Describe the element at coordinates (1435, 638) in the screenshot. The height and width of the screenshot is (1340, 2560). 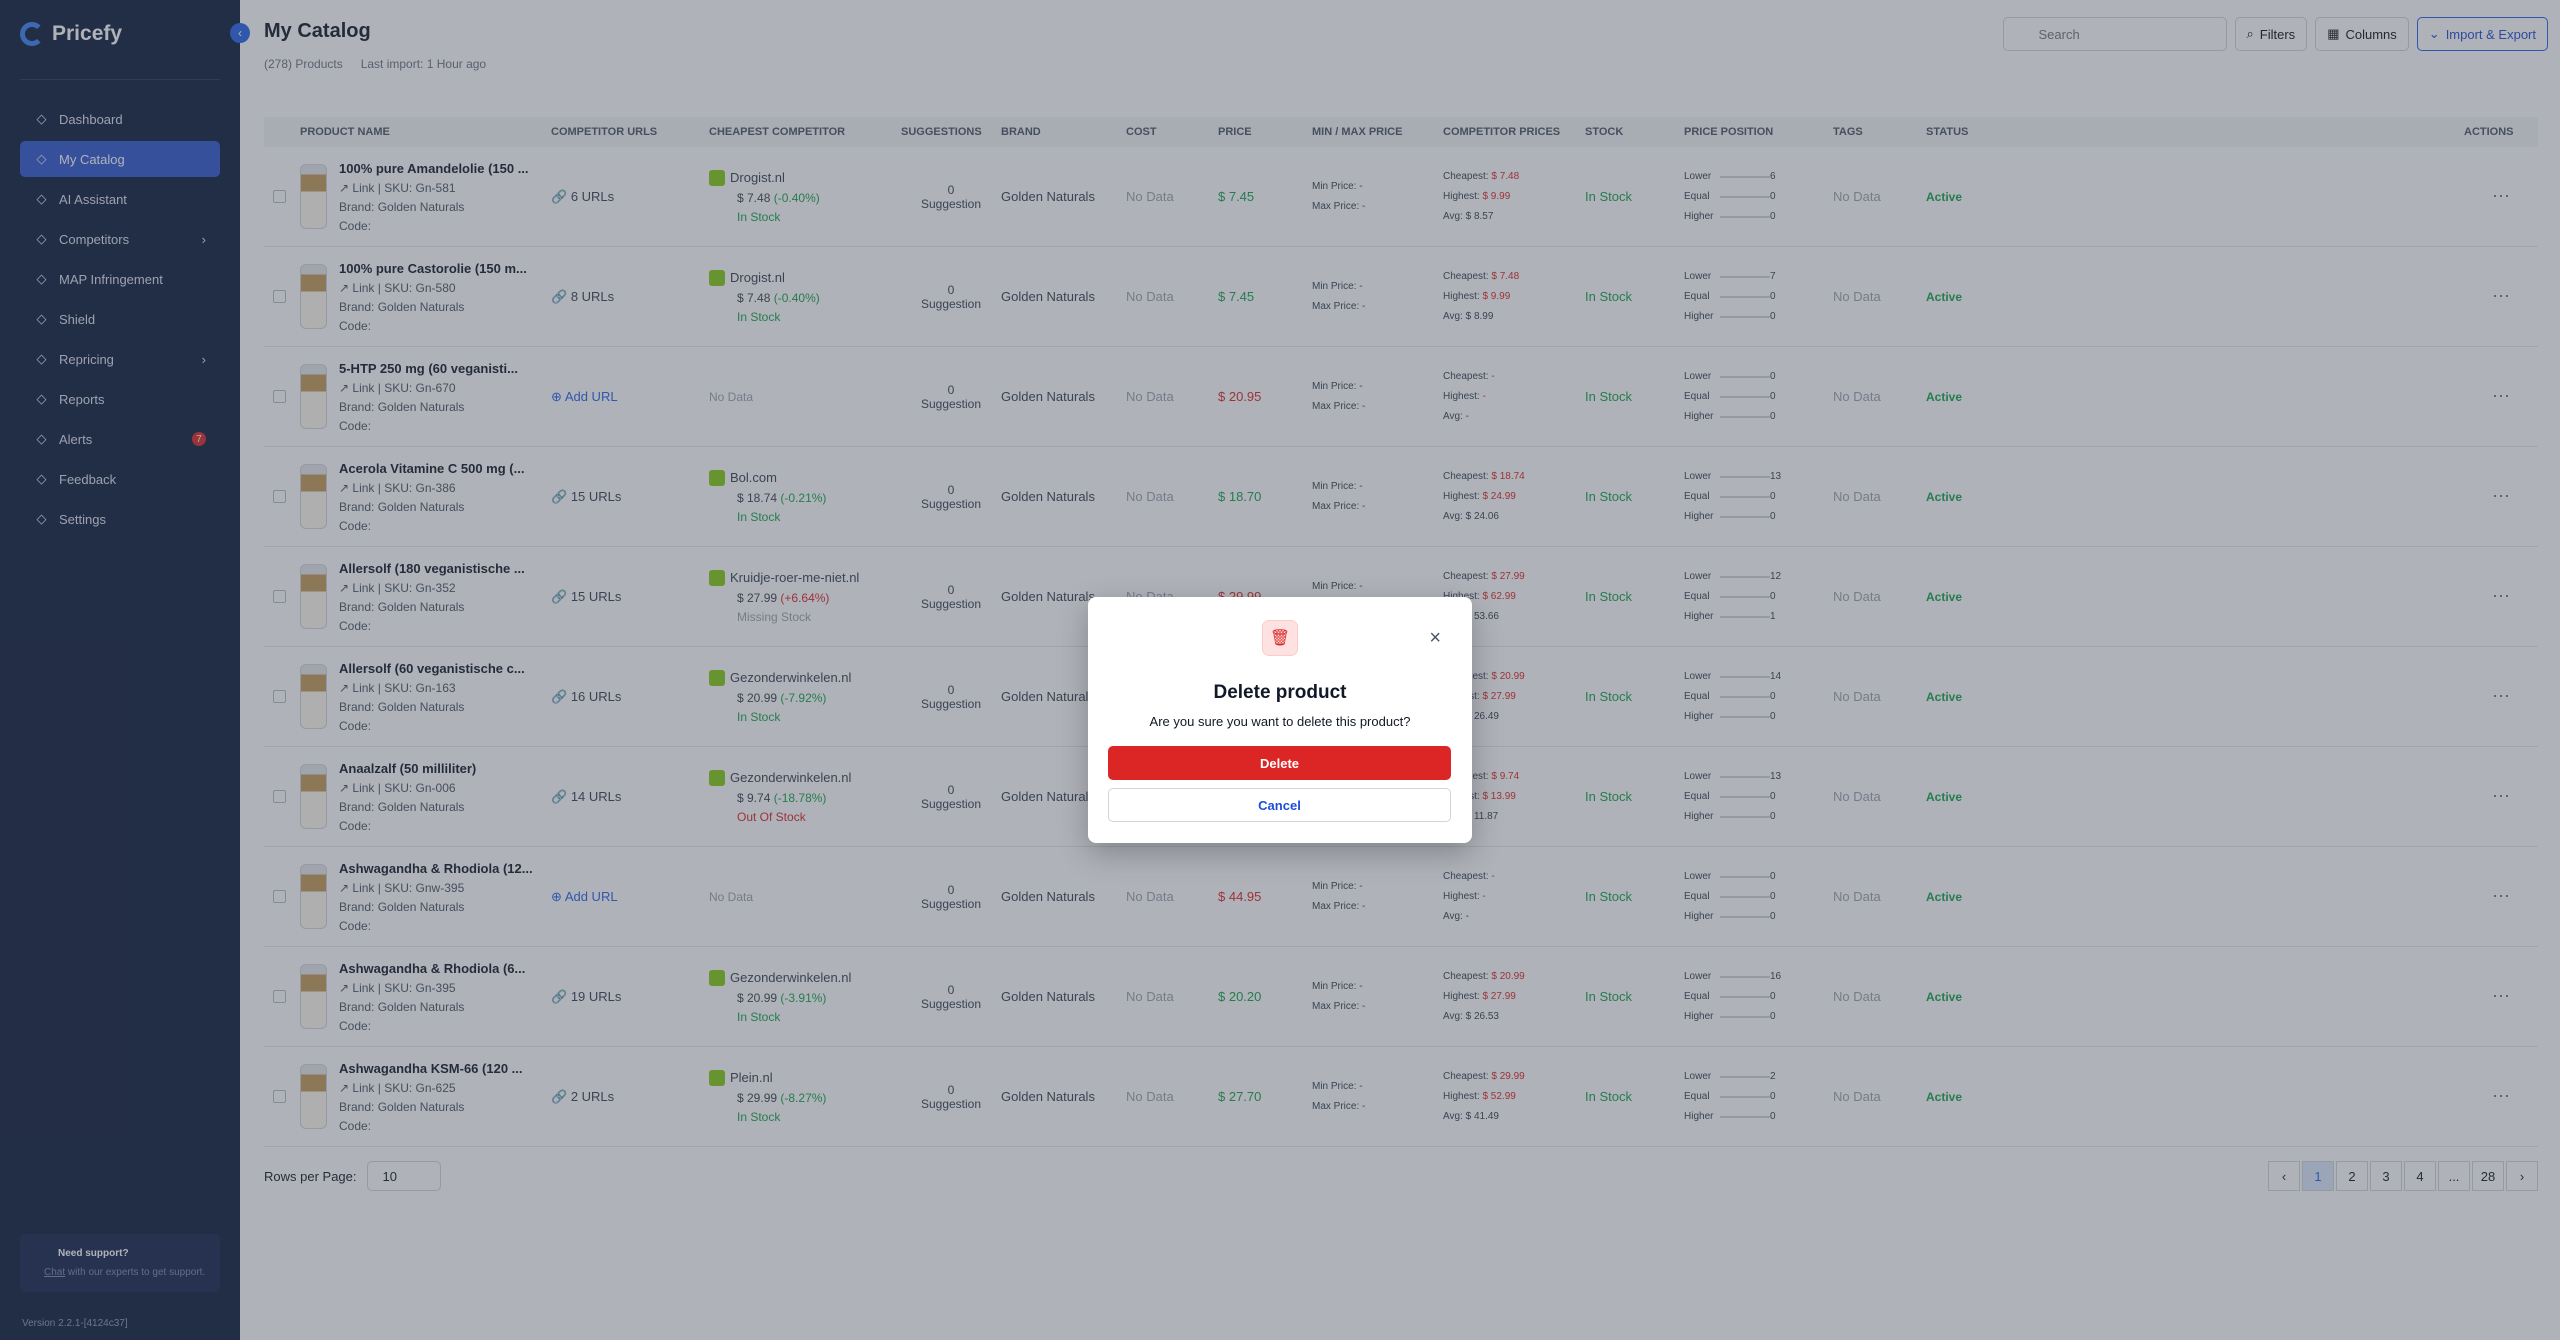
I see `close-icon: ×` at that location.